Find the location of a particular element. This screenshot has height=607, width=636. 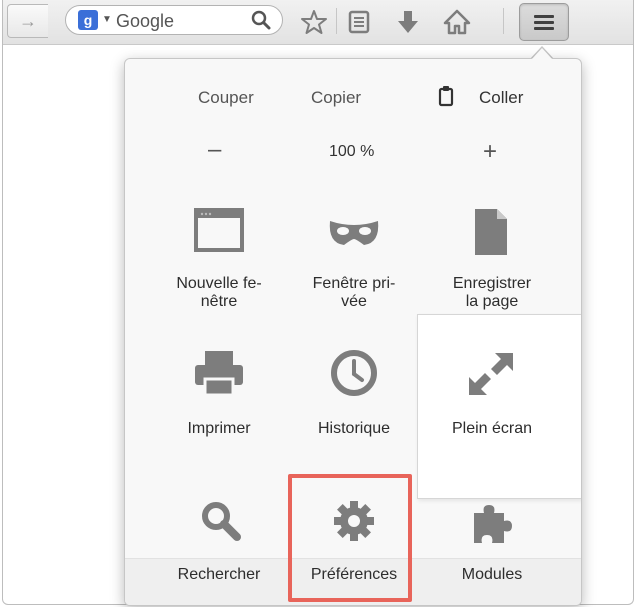

private-window-label: Fenêtre pri- vée is located at coordinates (354, 292).